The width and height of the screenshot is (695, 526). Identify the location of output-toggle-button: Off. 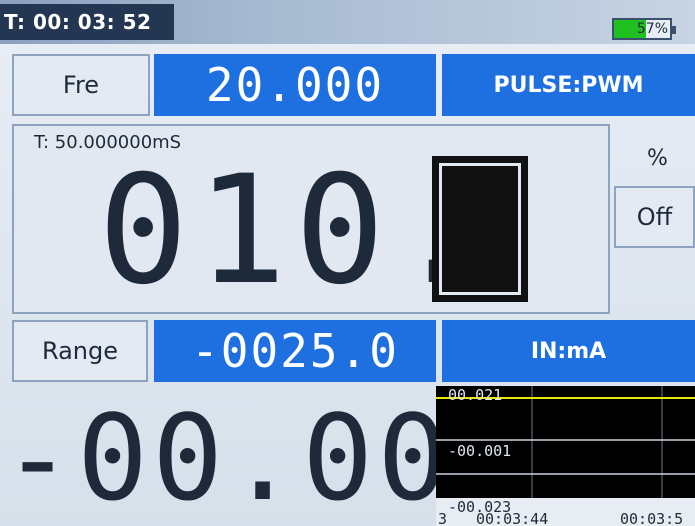
(654, 217).